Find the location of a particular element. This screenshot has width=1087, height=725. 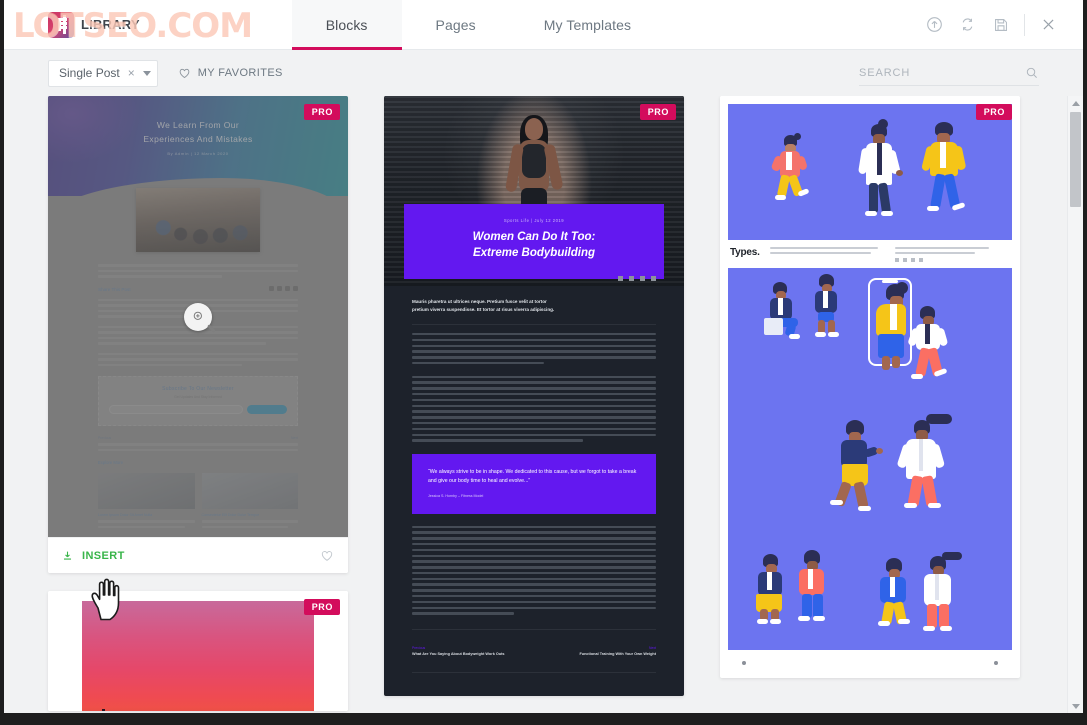

category-select: Single Post × is located at coordinates (103, 73).